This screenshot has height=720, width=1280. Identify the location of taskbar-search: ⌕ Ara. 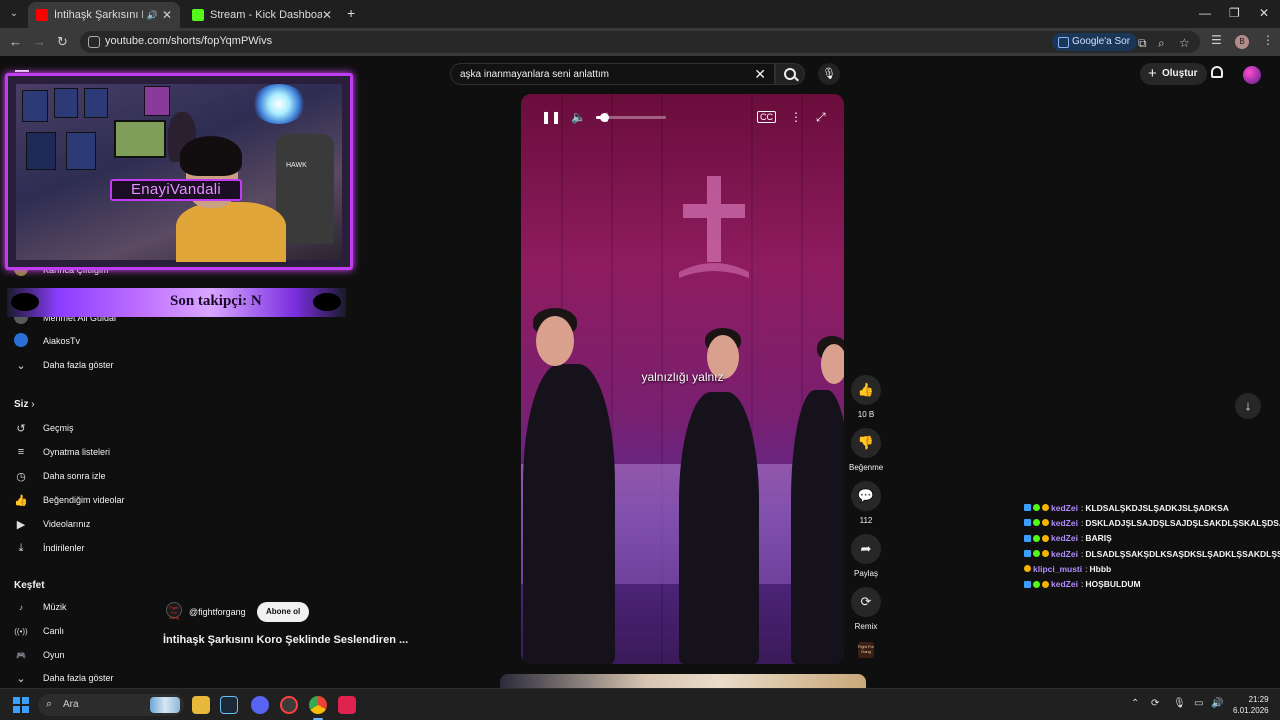
(111, 705).